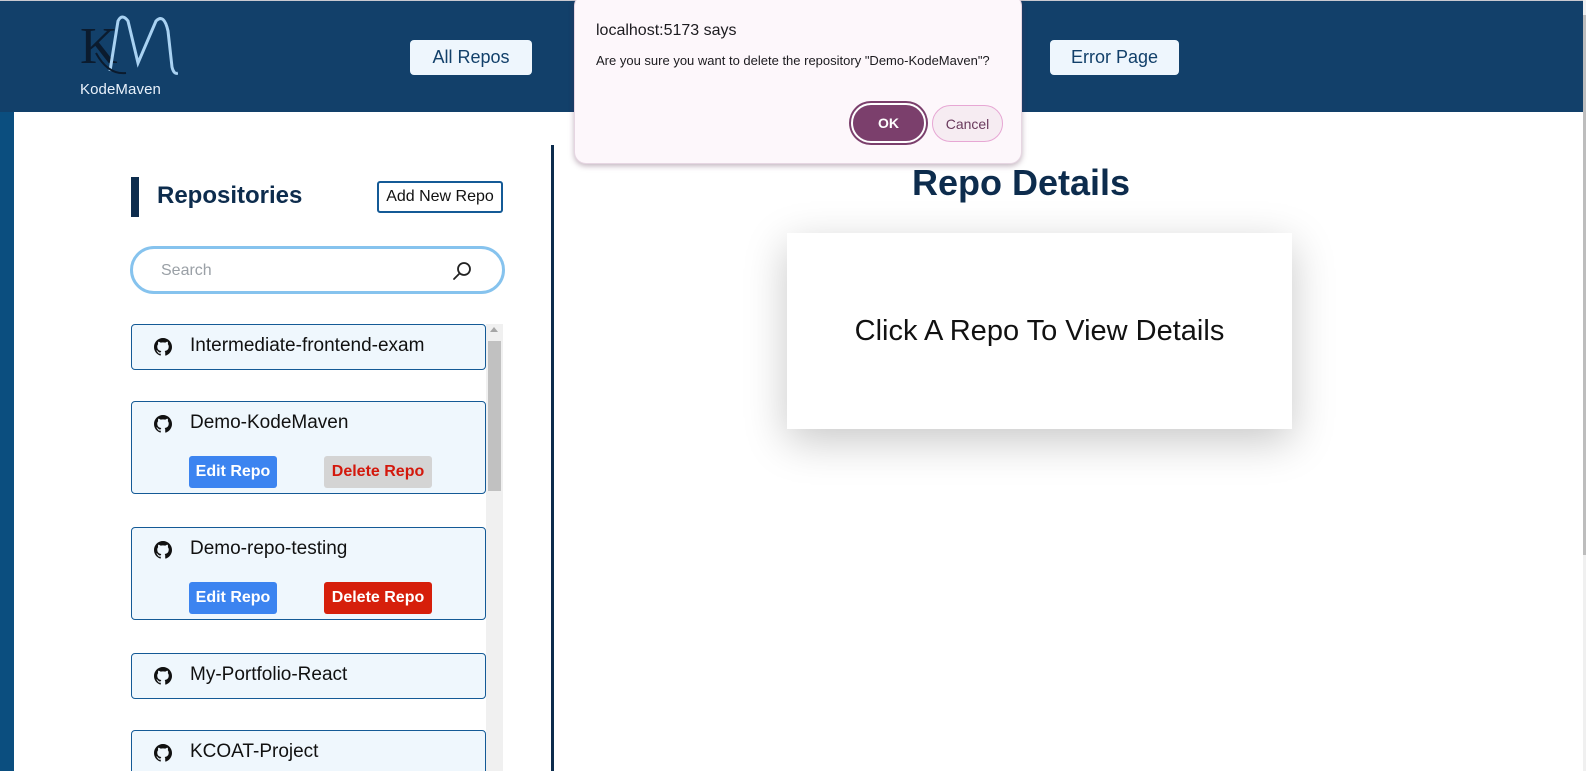 The image size is (1586, 771). I want to click on repo-item: My-Portfolio-React, so click(308, 676).